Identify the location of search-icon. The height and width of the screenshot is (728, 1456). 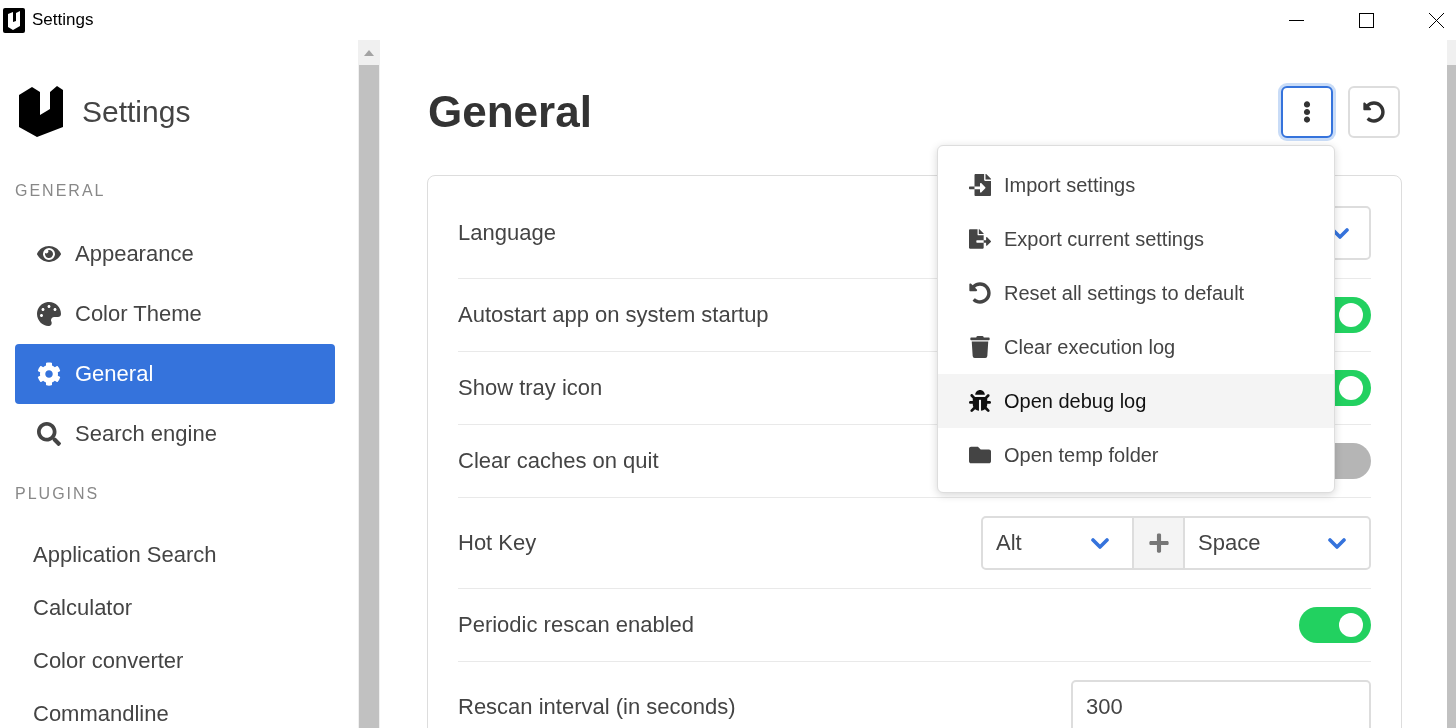
(49, 434).